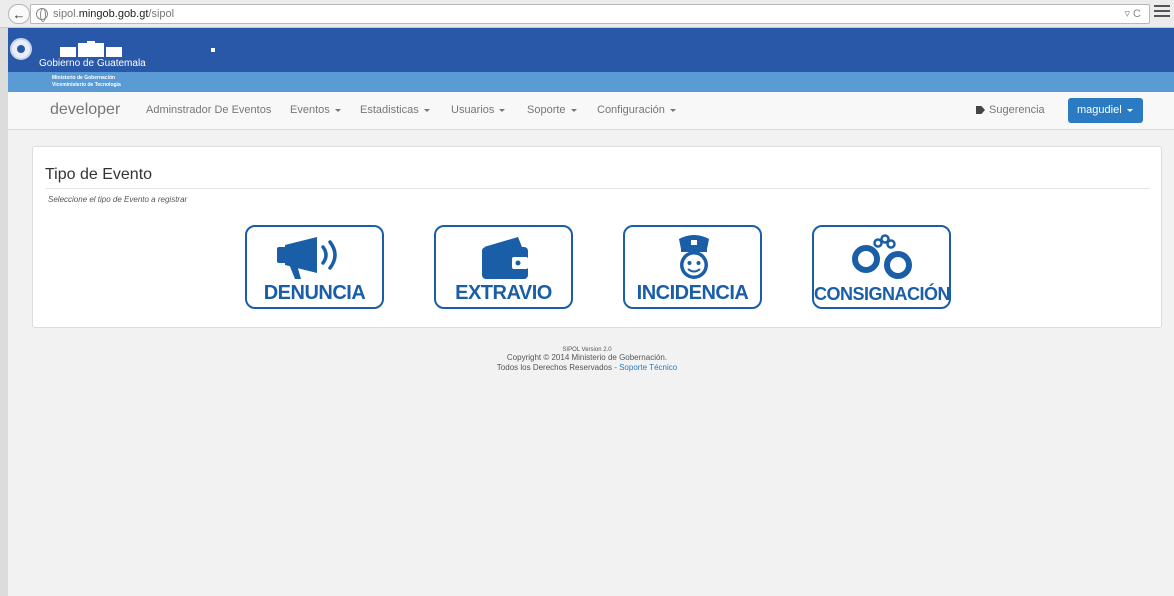 This screenshot has width=1174, height=596. I want to click on nav-item-estadisticas: Estadisticas, so click(395, 110).